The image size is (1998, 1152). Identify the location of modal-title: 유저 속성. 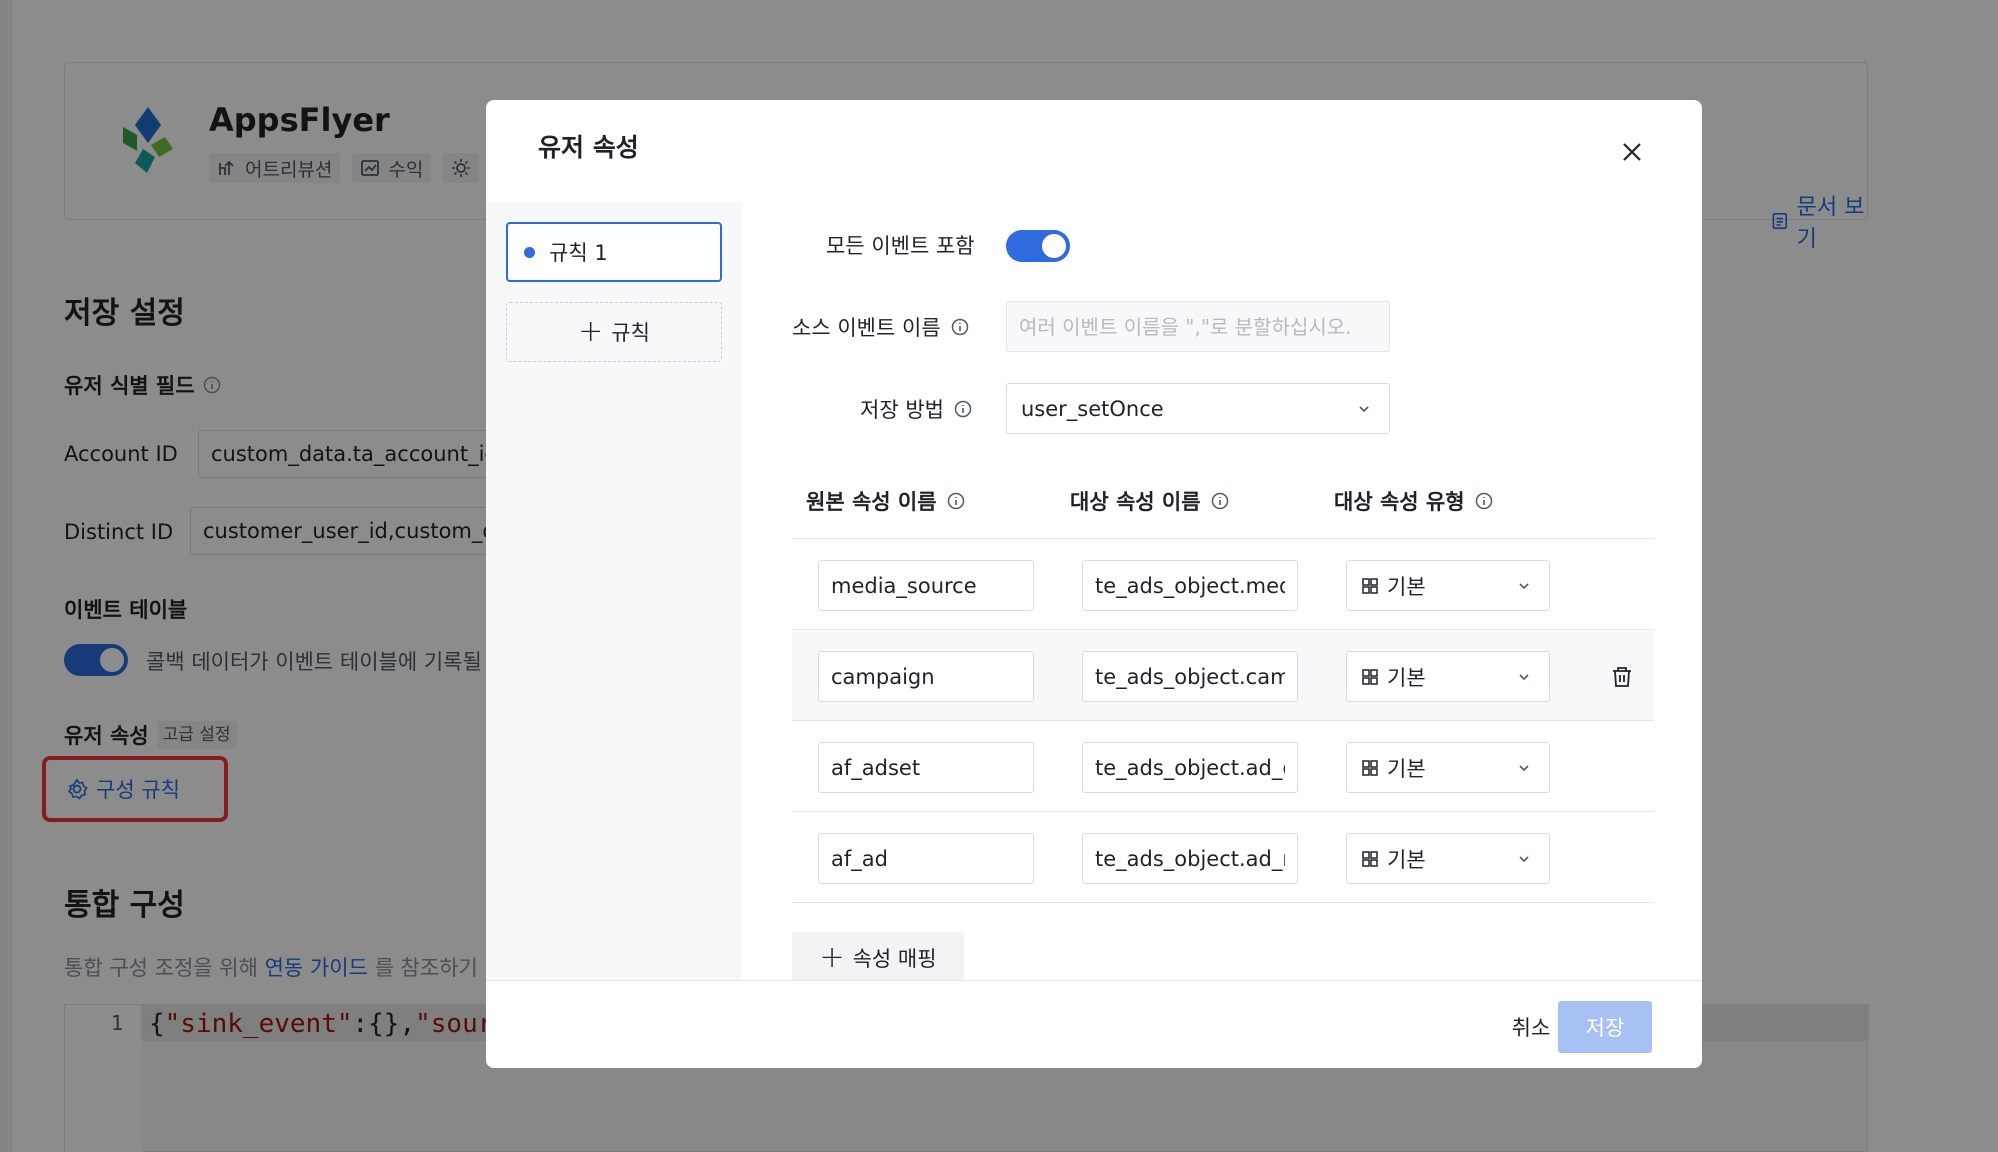
(588, 147).